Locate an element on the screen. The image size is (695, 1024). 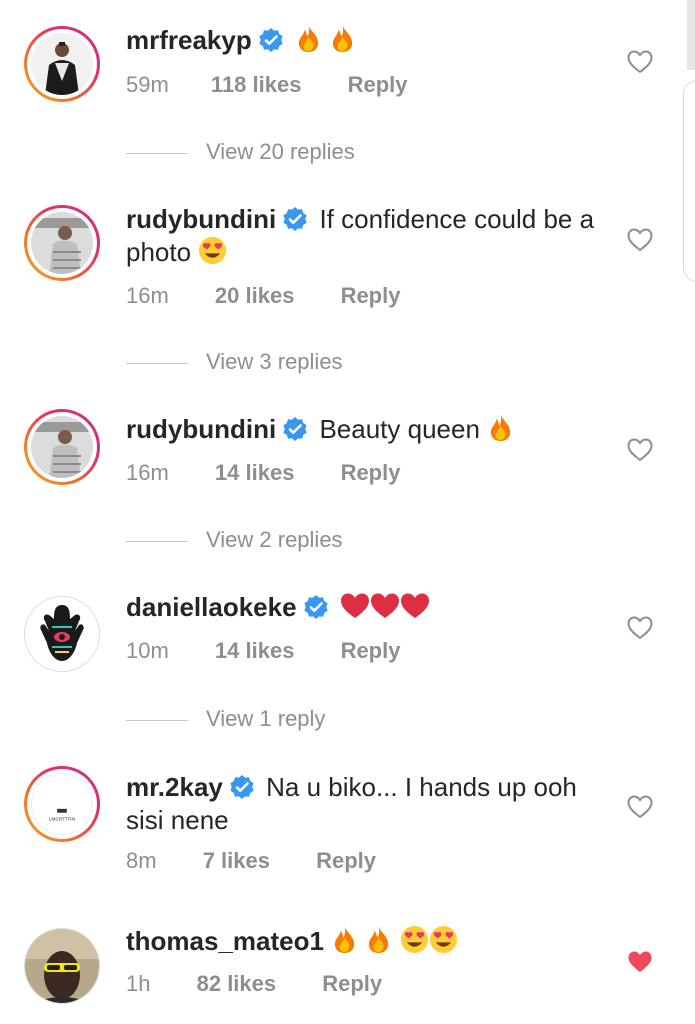
comment-timestamp: 8m is located at coordinates (141, 860).